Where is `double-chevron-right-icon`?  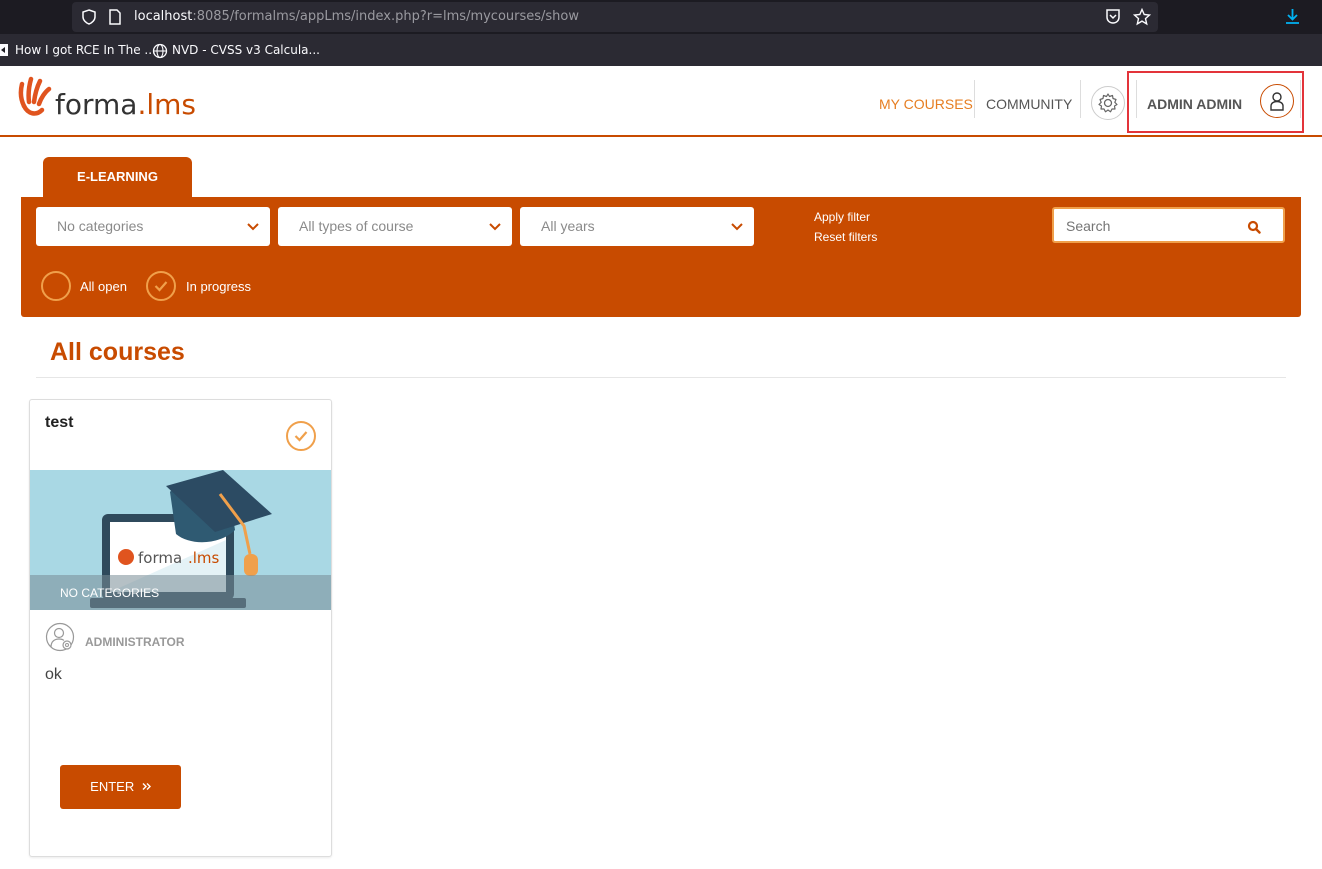 double-chevron-right-icon is located at coordinates (146, 786).